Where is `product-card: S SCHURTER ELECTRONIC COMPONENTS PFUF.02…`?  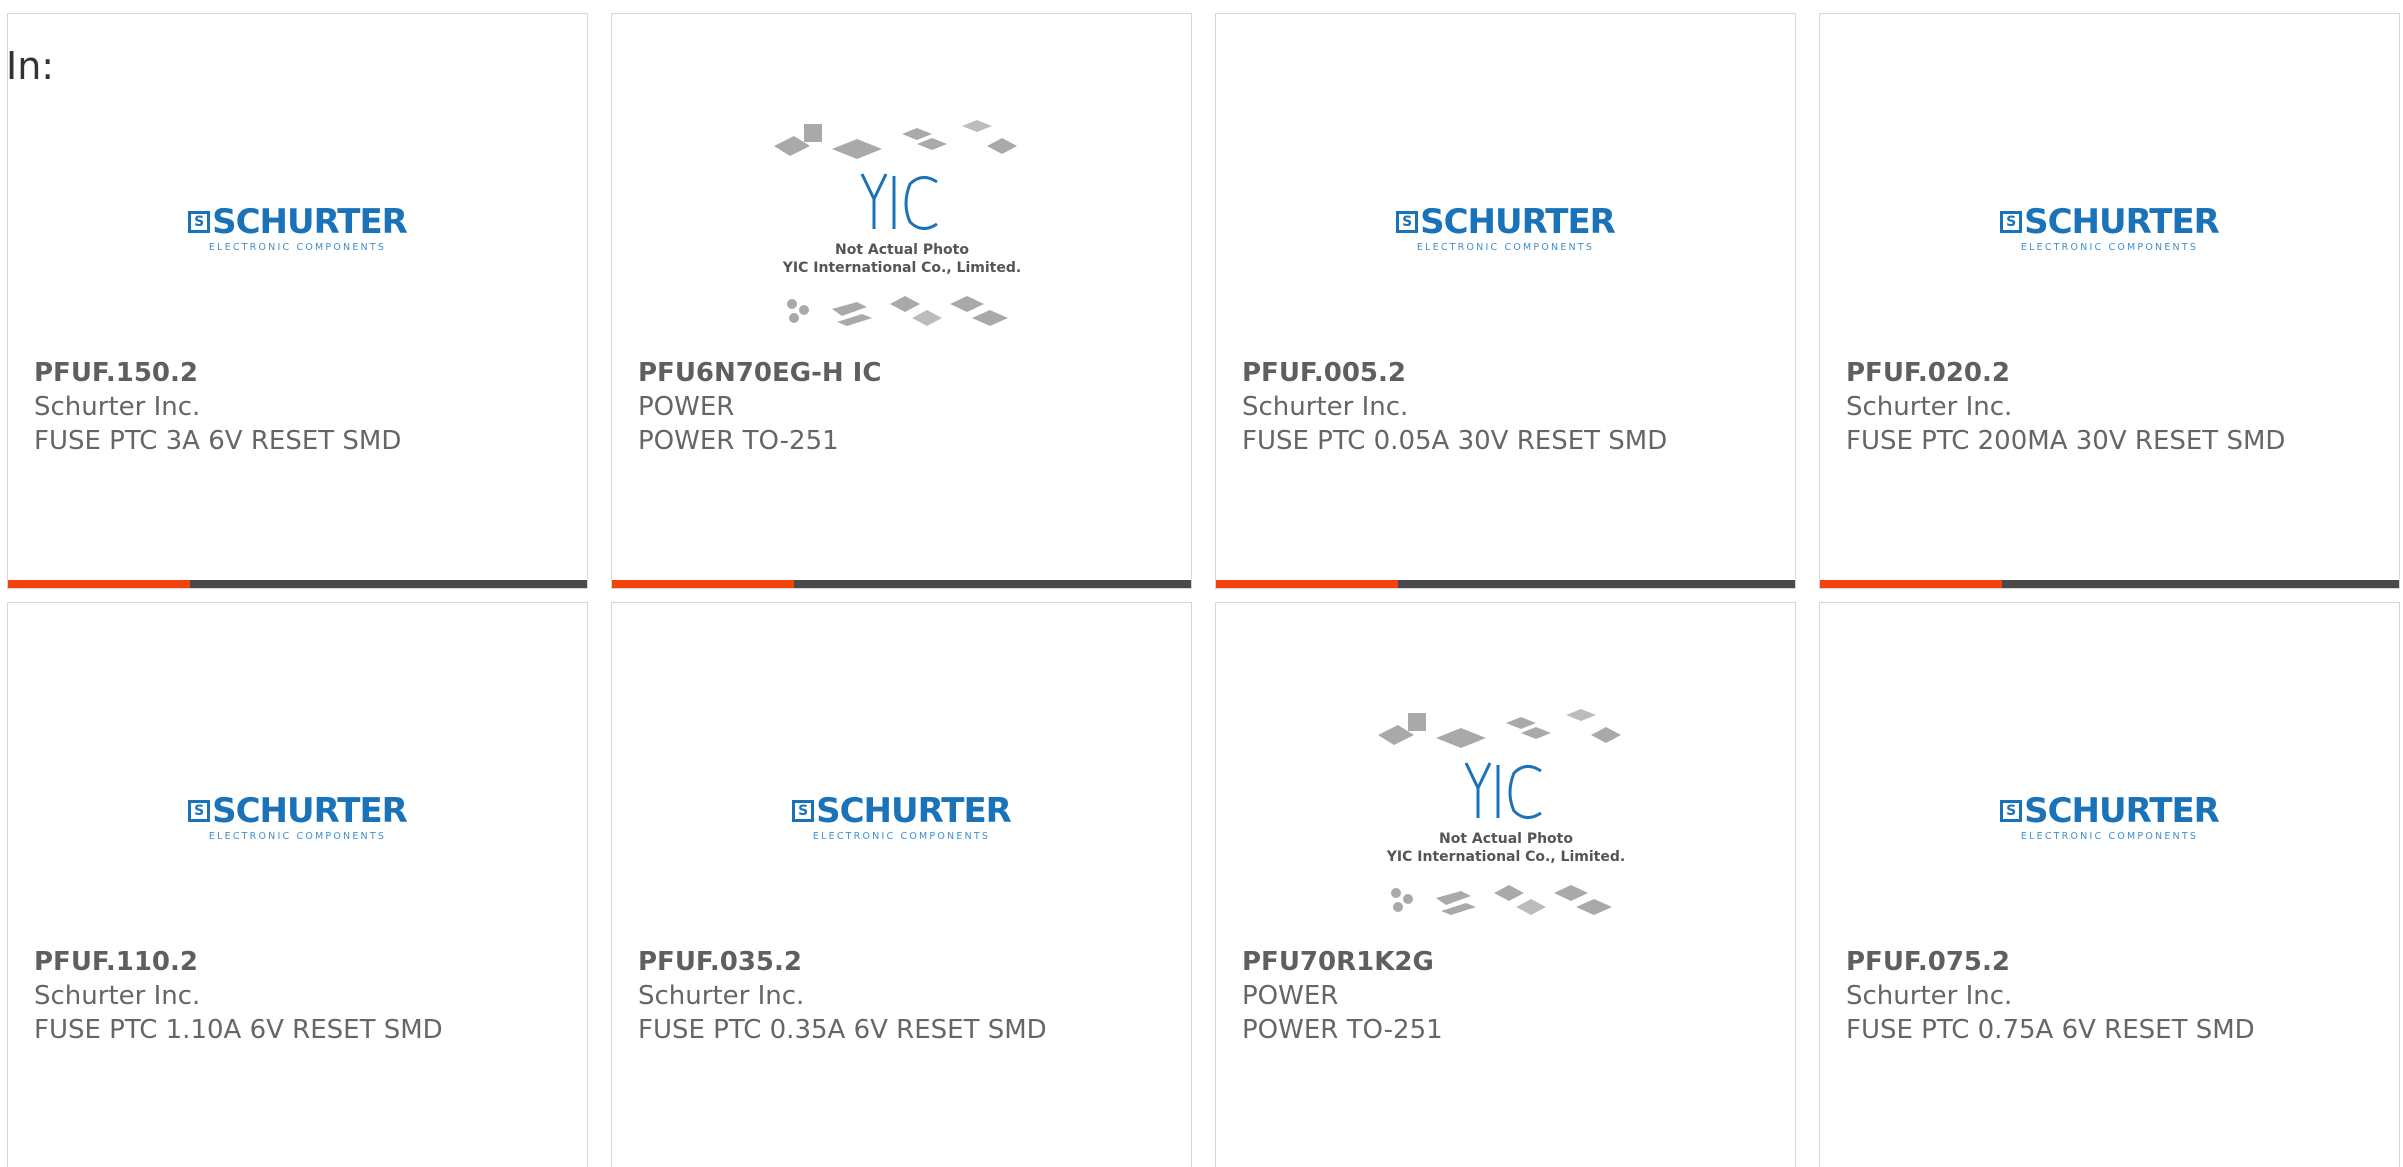 product-card: S SCHURTER ELECTRONIC COMPONENTS PFUF.02… is located at coordinates (2109, 301).